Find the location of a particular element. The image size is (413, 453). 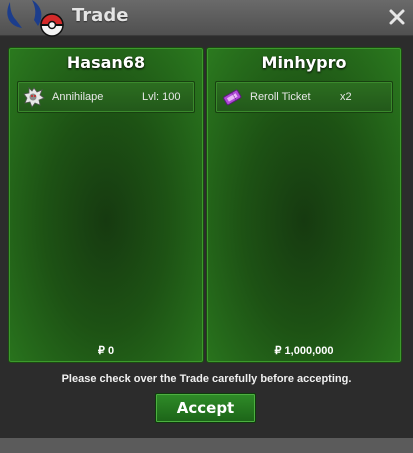

item-name: Reroll Ticket is located at coordinates (280, 97).